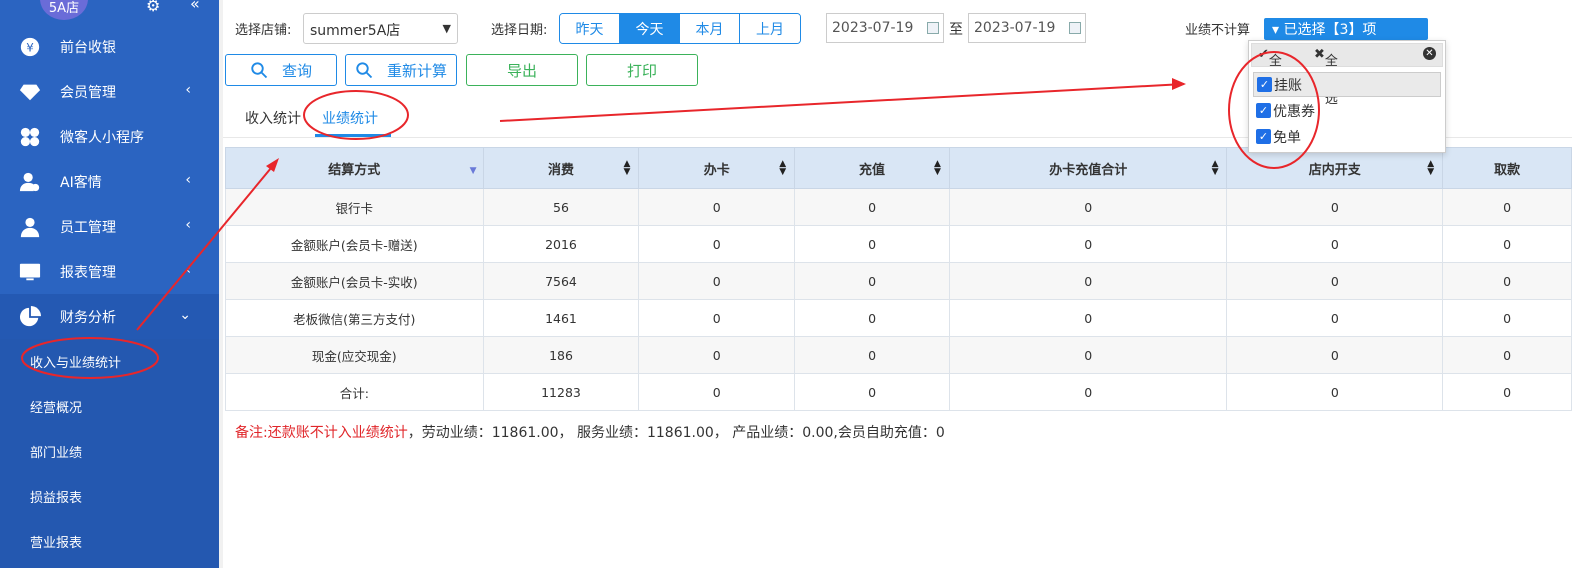  I want to click on sidebar-item-finance: 财务分析 ⌄, so click(109, 316).